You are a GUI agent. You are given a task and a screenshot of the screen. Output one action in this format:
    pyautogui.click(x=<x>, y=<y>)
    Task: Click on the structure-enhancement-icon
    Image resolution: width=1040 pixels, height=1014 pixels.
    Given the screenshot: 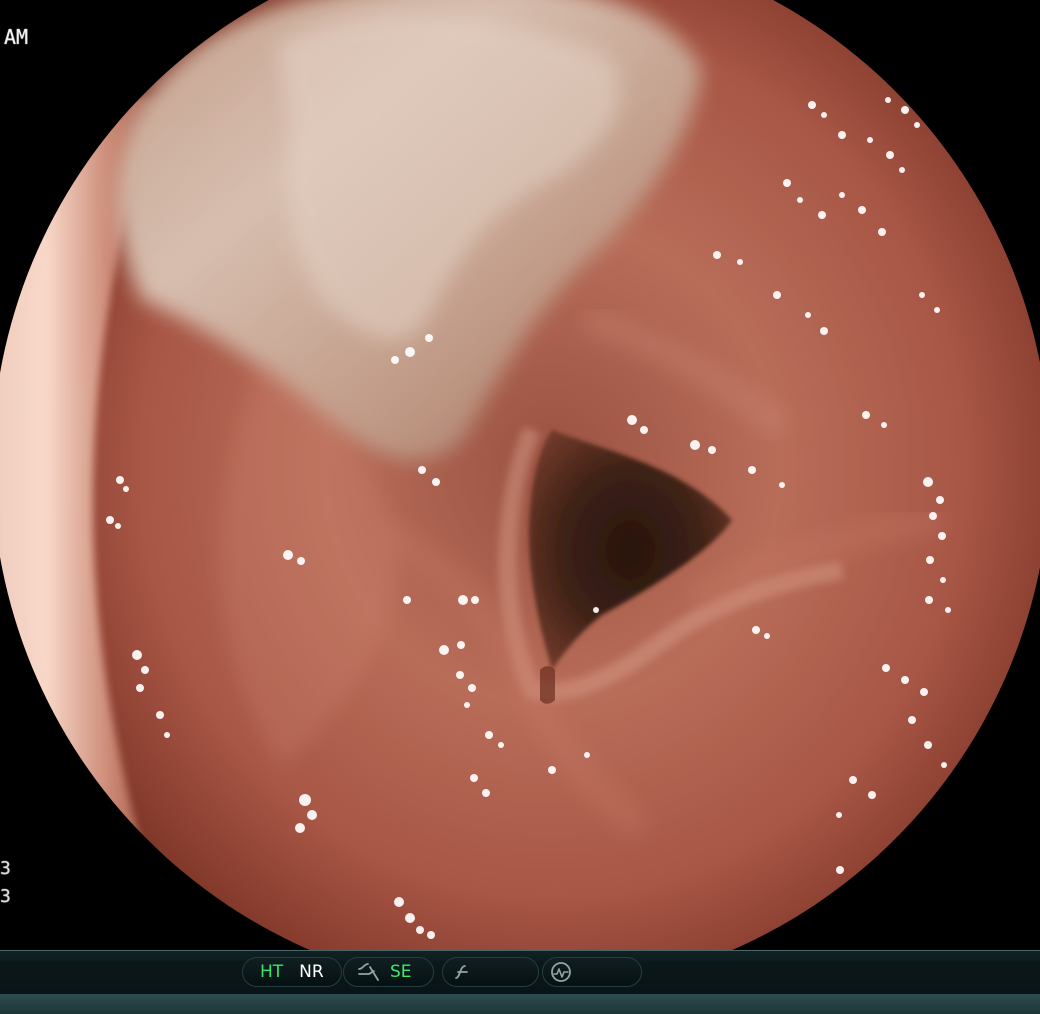 What is the action you would take?
    pyautogui.click(x=368, y=972)
    